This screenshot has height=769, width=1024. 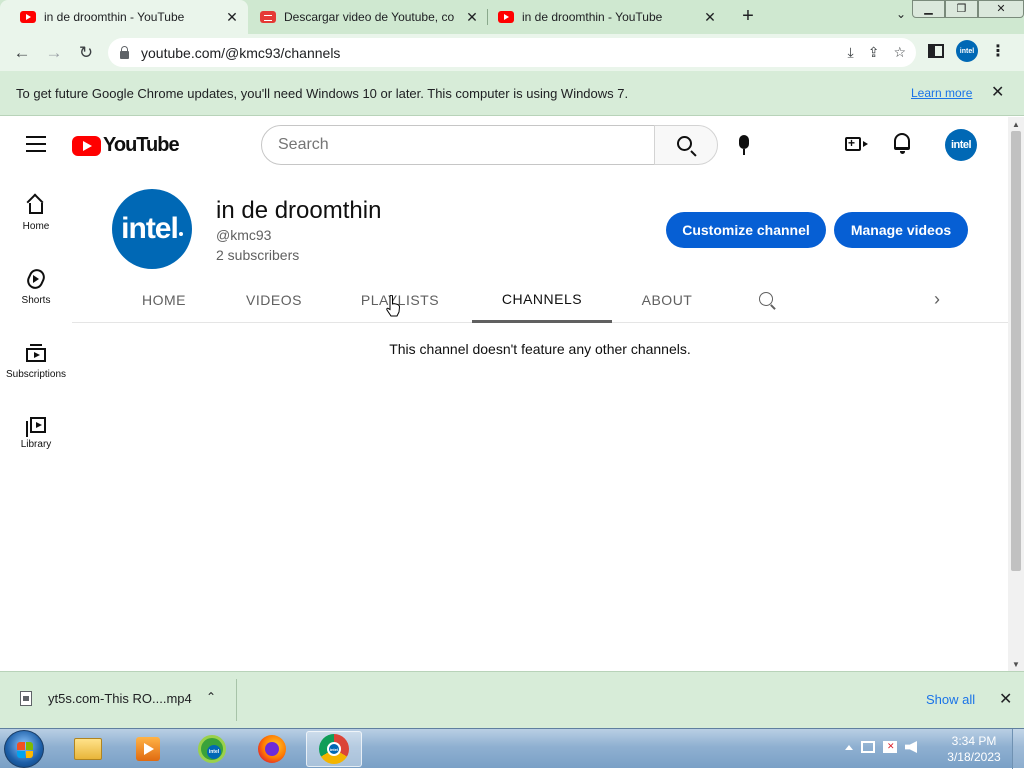 I want to click on back-button: ←, so click(x=22, y=53).